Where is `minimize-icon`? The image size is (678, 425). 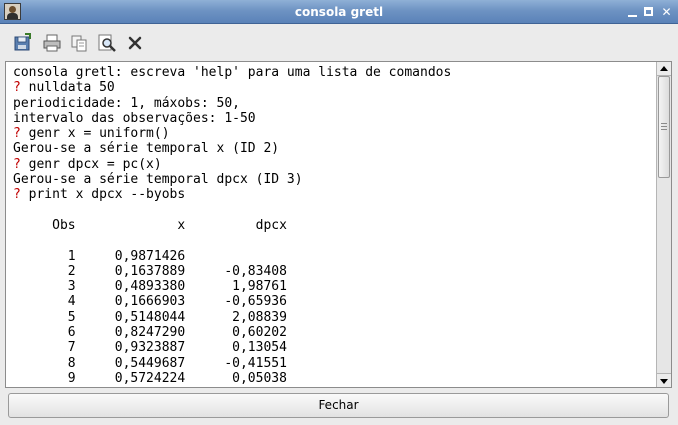 minimize-icon is located at coordinates (632, 16).